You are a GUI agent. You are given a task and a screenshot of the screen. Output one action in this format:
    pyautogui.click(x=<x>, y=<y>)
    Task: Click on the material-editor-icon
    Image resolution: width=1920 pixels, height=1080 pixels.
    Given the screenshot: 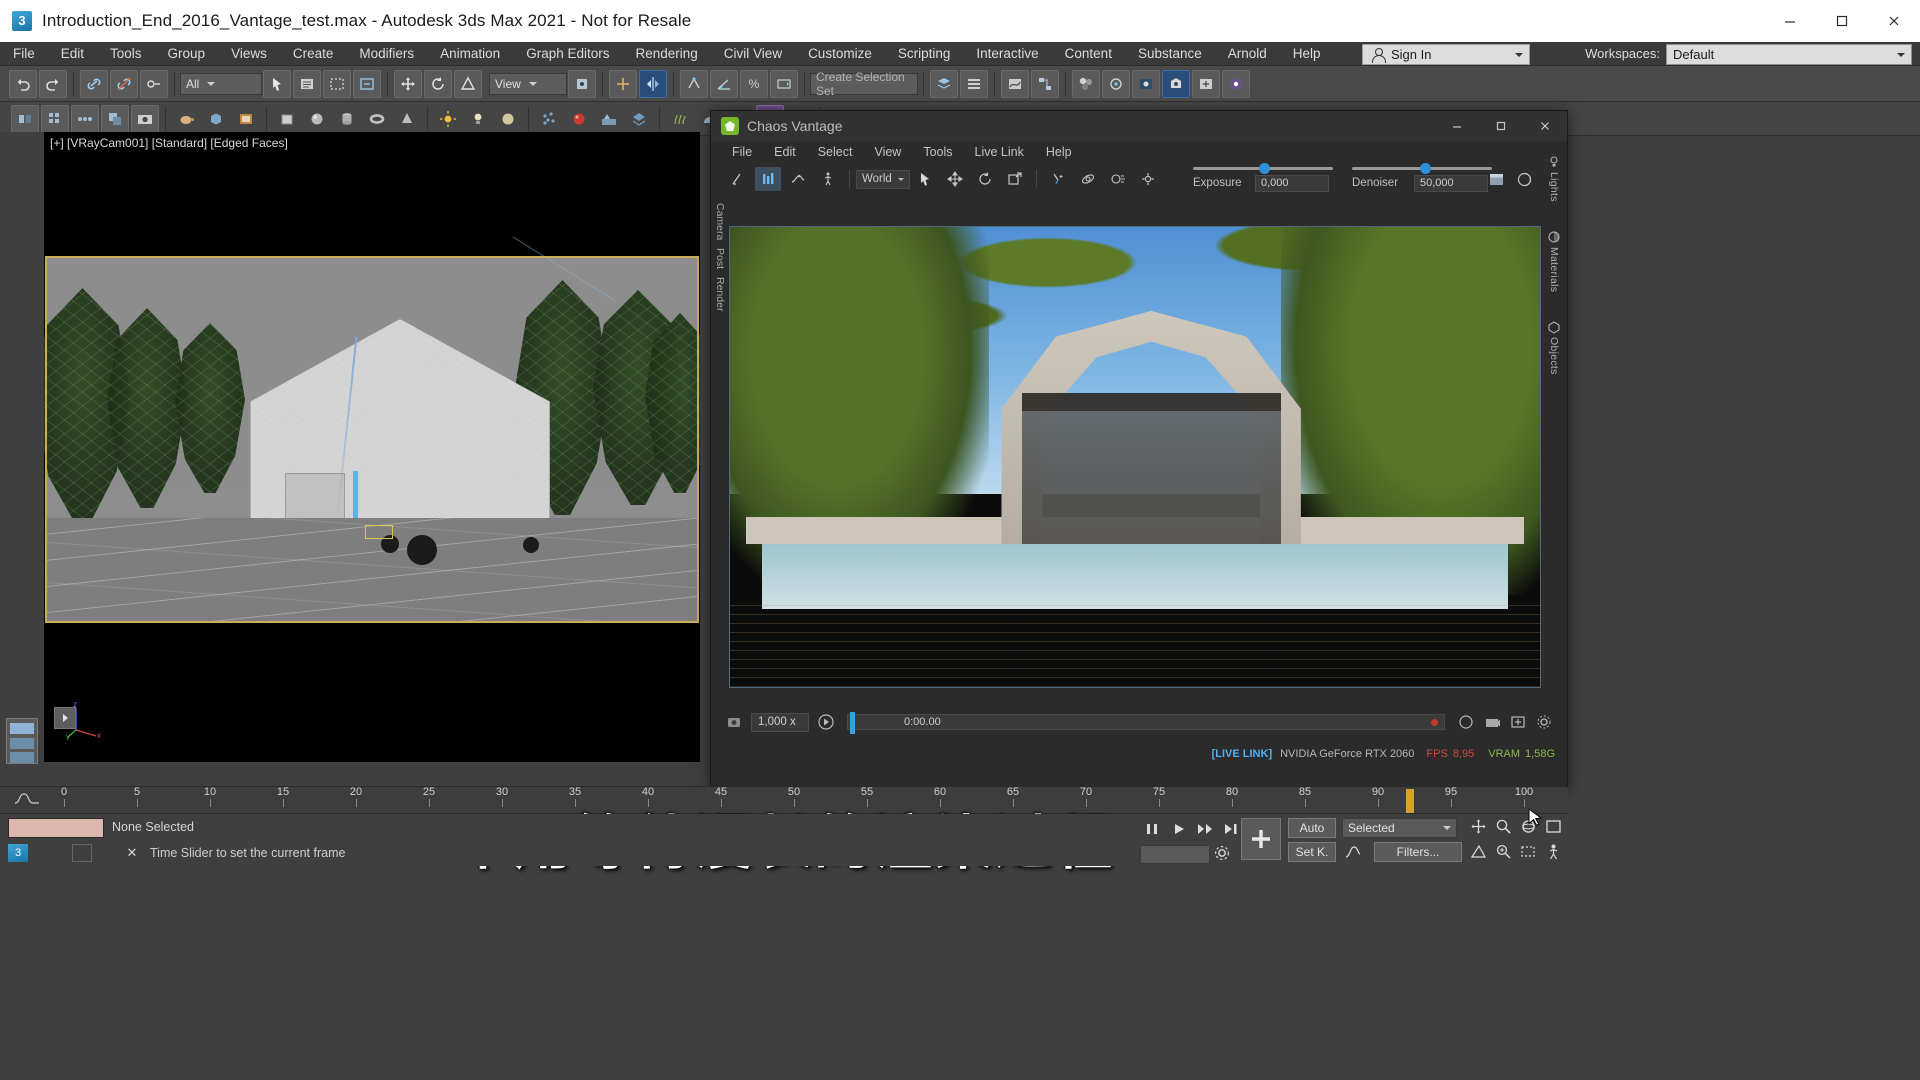 What is the action you would take?
    pyautogui.click(x=1086, y=83)
    